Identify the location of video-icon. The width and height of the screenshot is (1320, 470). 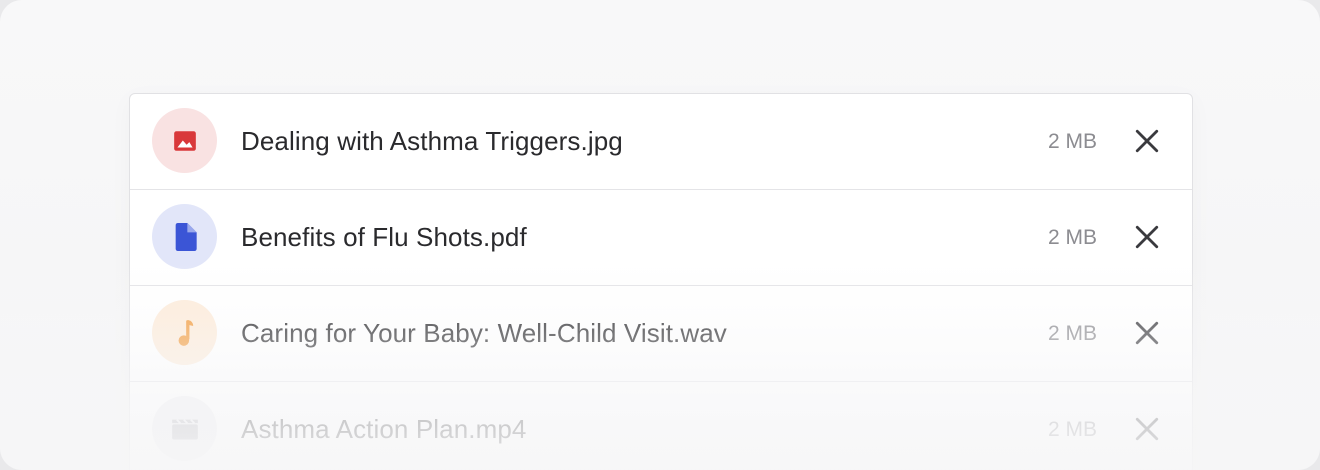
(184, 428).